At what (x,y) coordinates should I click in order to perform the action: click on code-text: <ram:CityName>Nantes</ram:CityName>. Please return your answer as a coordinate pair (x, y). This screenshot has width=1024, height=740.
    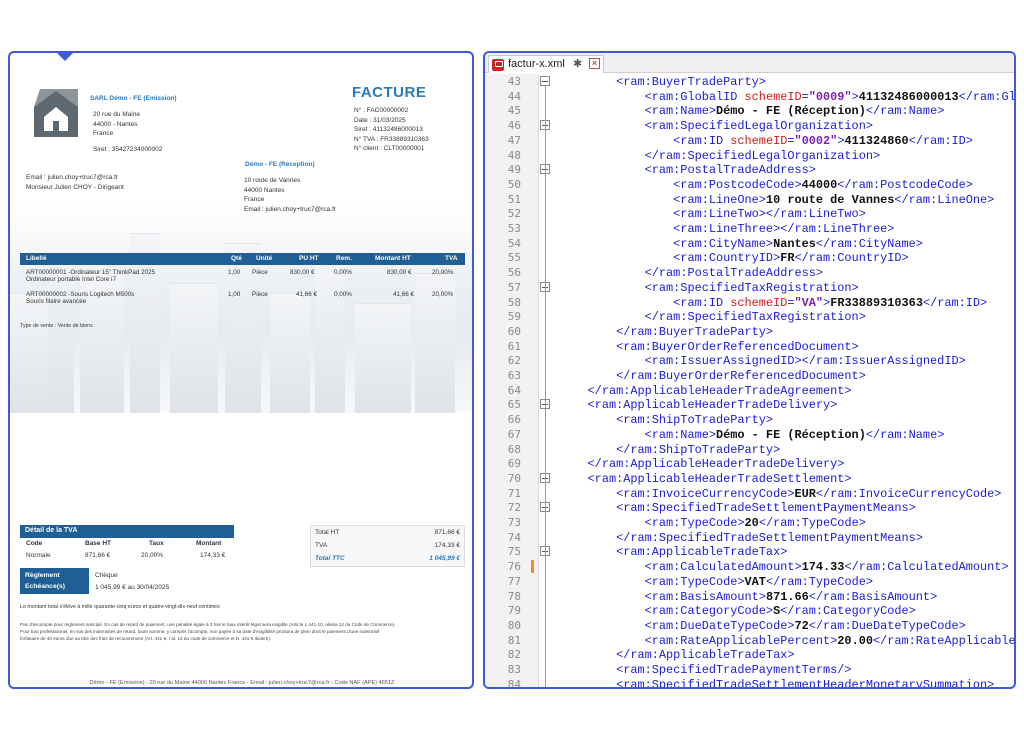
    Looking at the image, I should click on (741, 244).